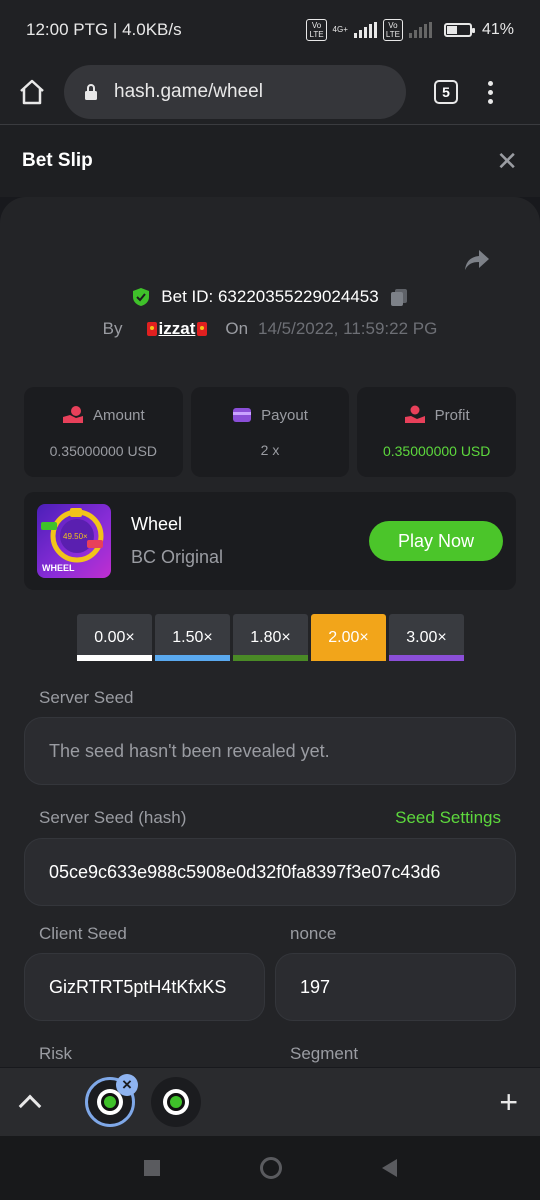 Image resolution: width=540 pixels, height=1200 pixels. What do you see at coordinates (57, 160) in the screenshot?
I see `bet-slip-title: Bet Slip` at bounding box center [57, 160].